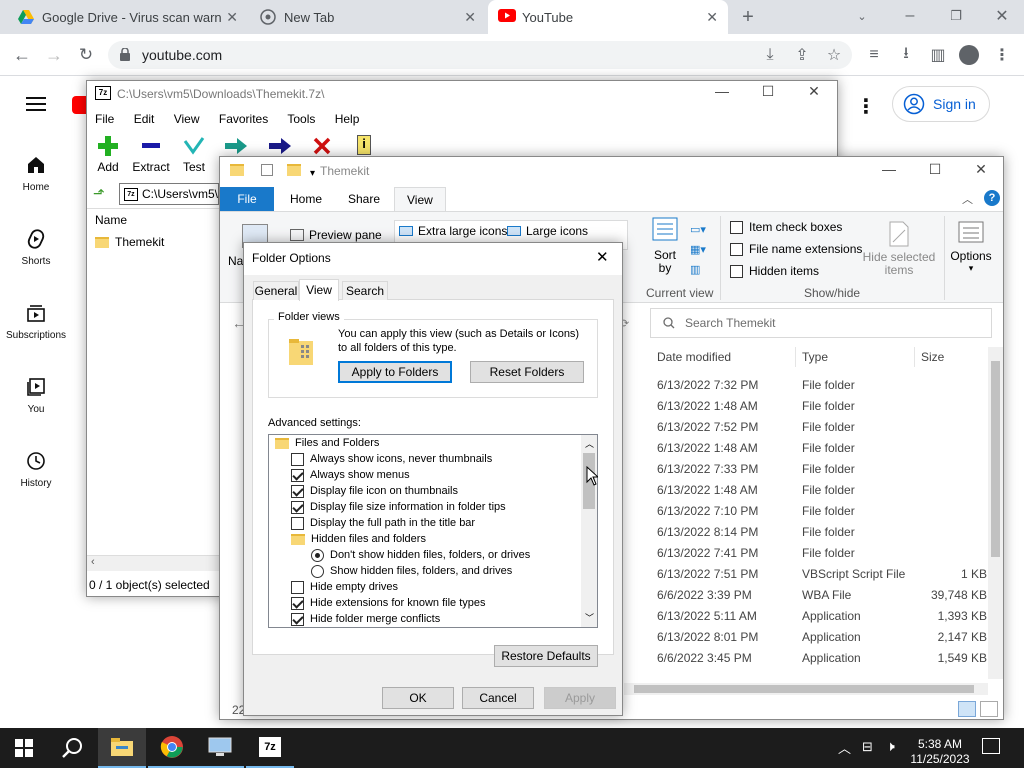 Image resolution: width=1024 pixels, height=768 pixels. I want to click on chrome-menu-icon: ⋮, so click(1002, 55).